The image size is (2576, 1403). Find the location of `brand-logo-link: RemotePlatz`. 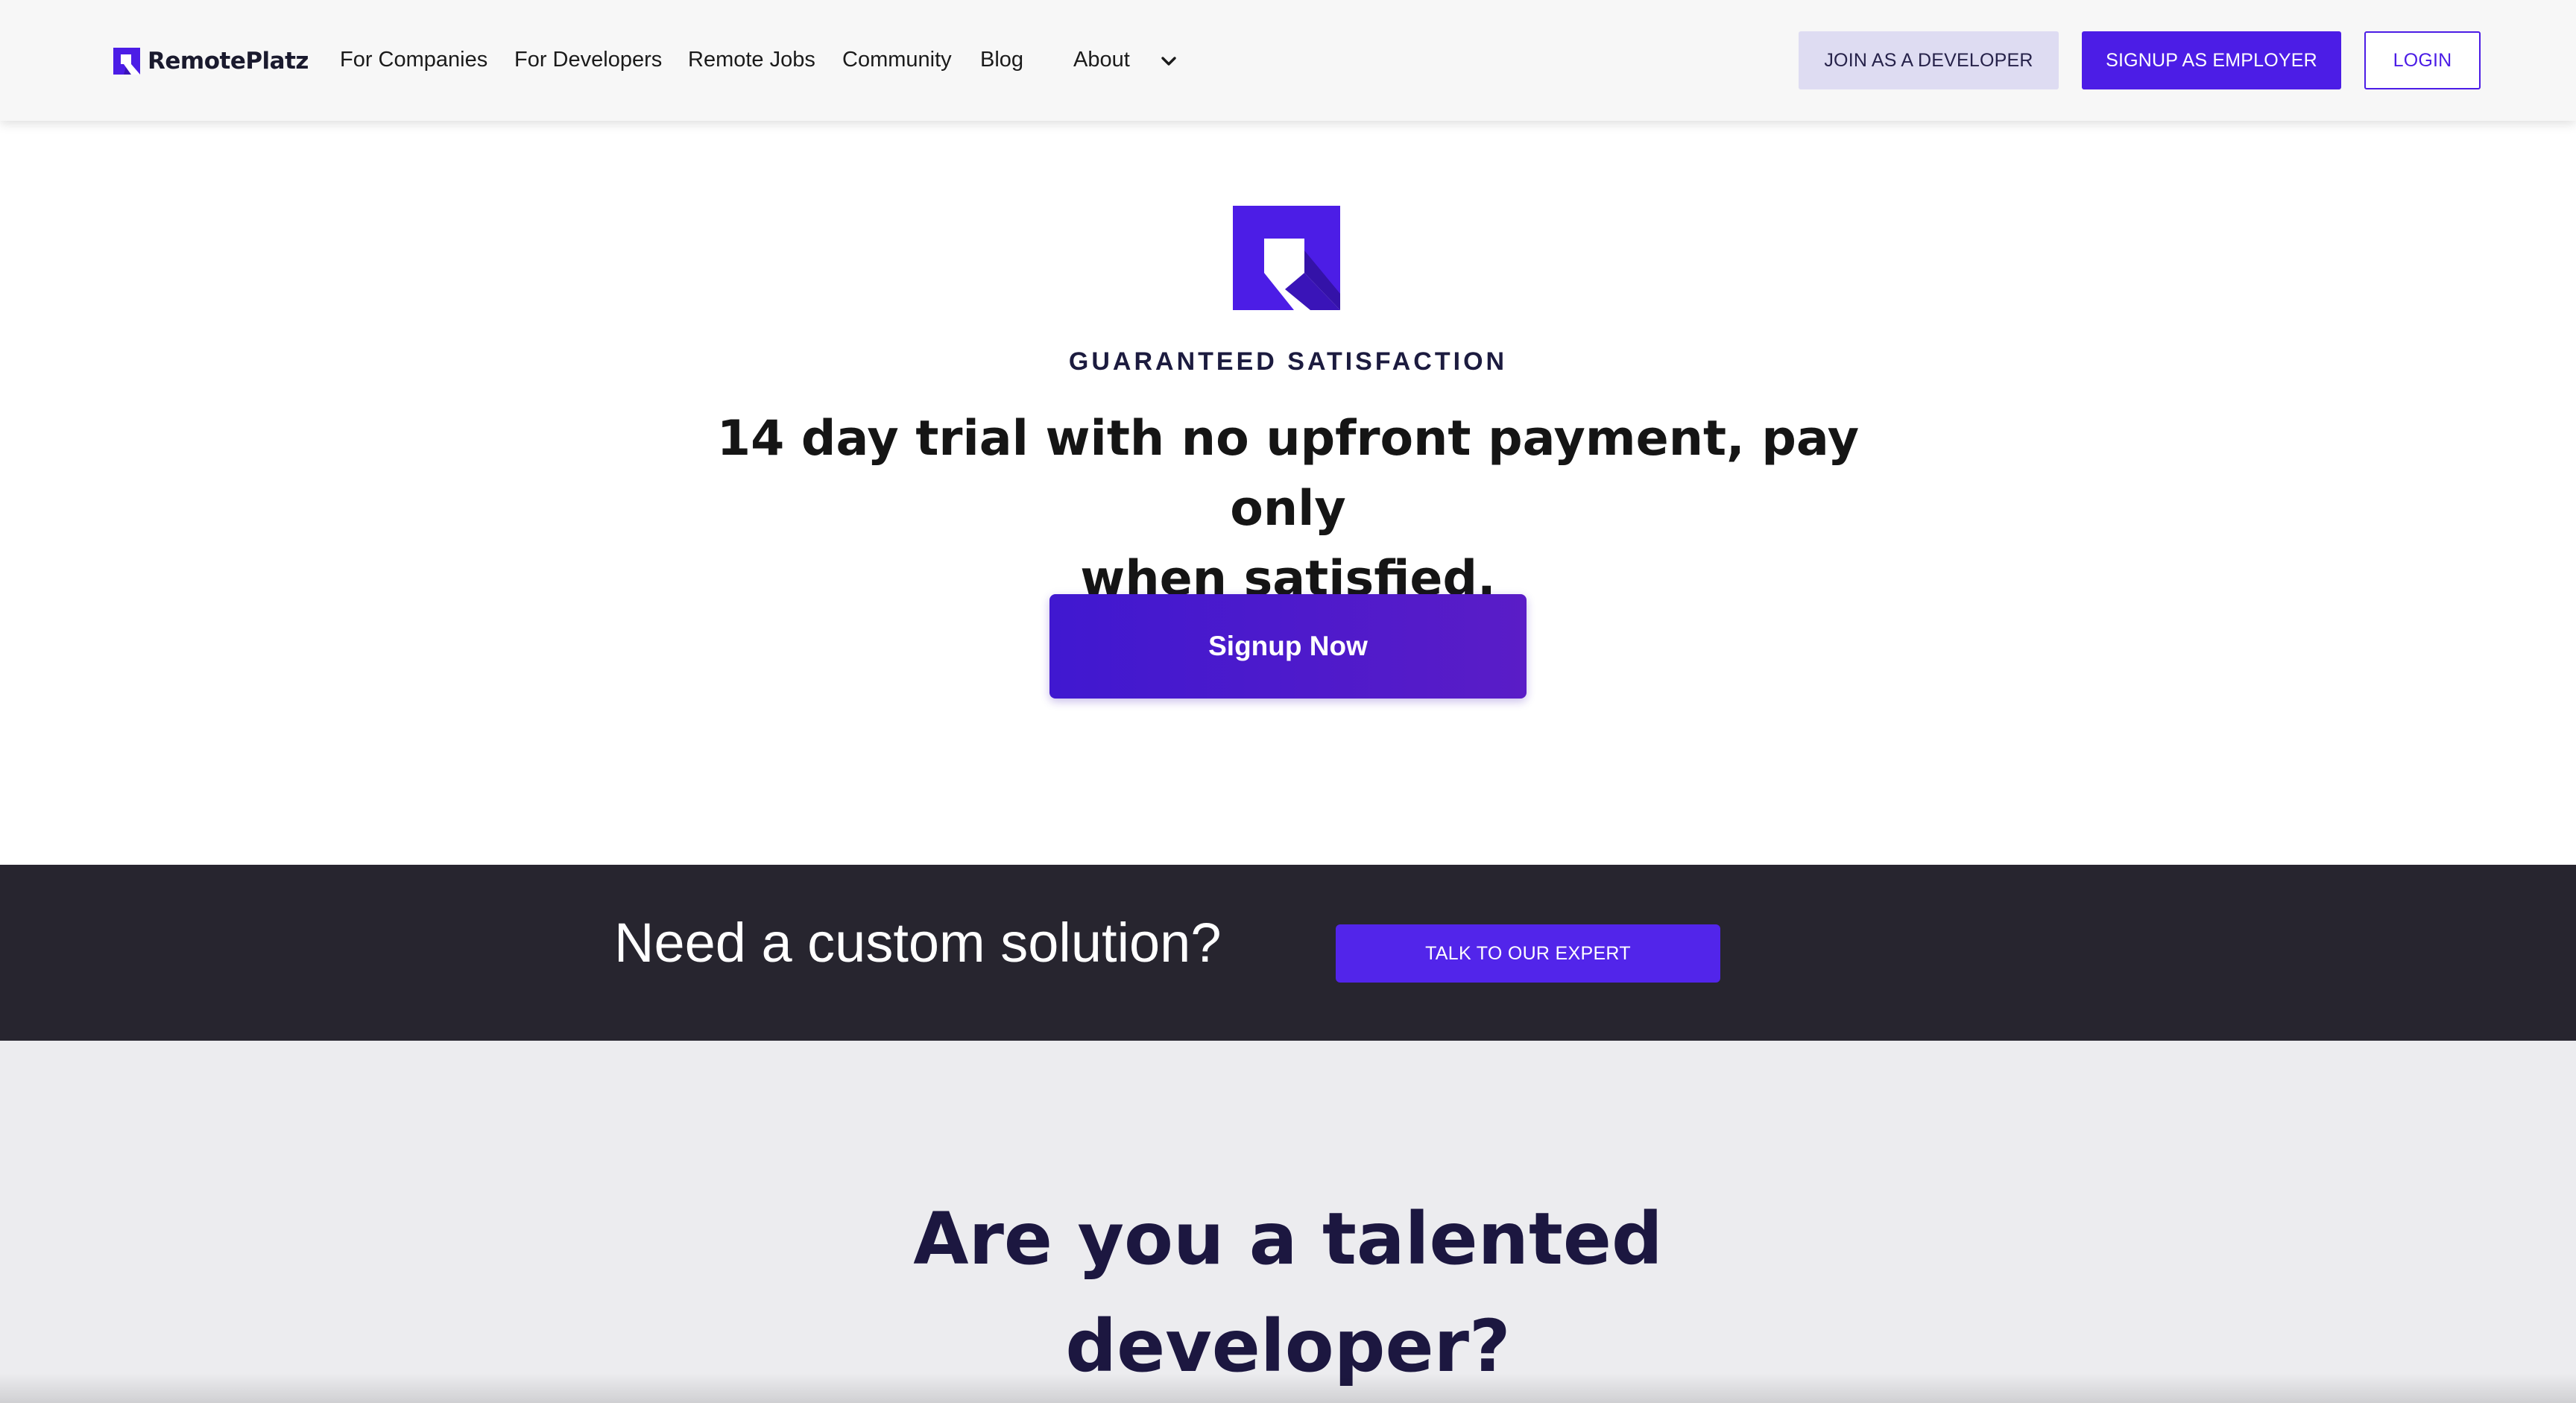

brand-logo-link: RemotePlatz is located at coordinates (211, 61).